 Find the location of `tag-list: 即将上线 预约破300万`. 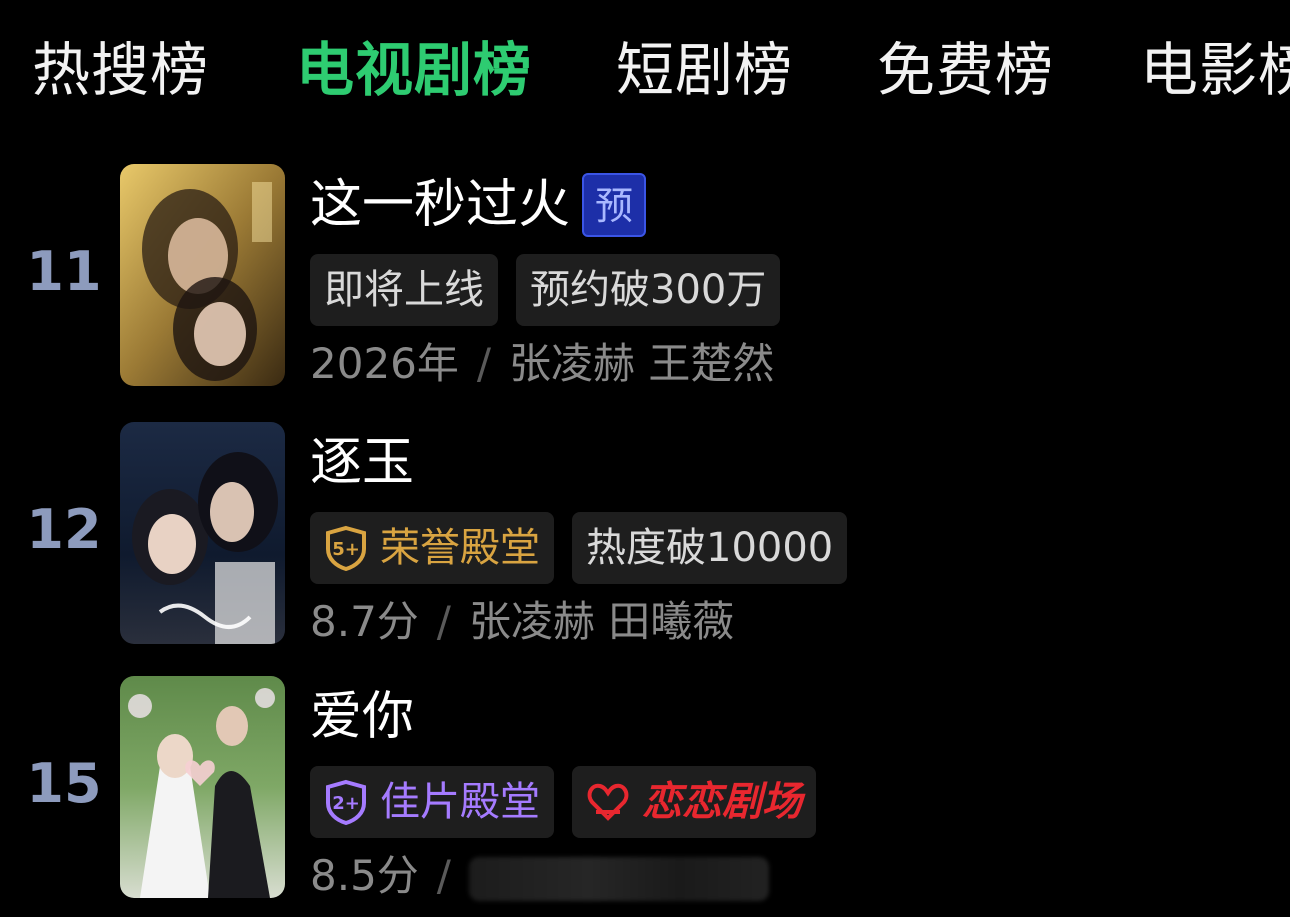

tag-list: 即将上线 预约破300万 is located at coordinates (554, 290).